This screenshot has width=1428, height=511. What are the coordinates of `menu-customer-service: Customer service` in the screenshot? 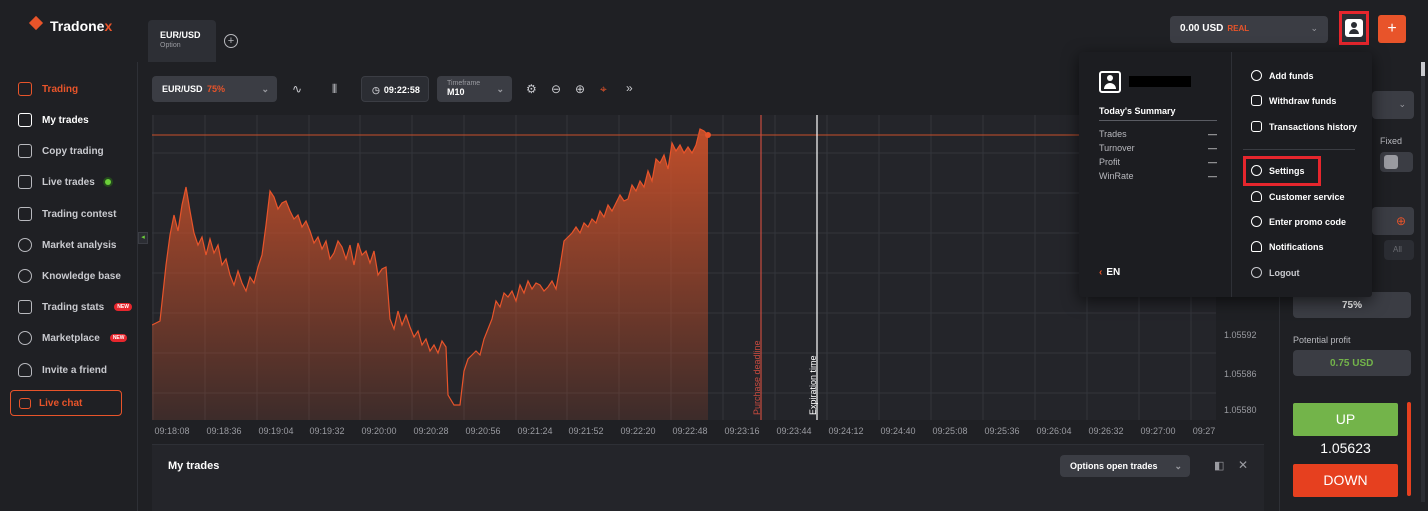 It's located at (1298, 196).